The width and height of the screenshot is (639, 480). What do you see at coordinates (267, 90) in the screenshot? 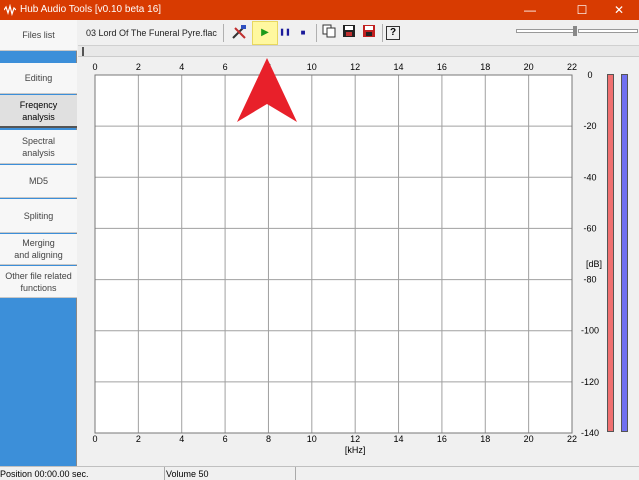
I see `annotation-arrow-icon` at bounding box center [267, 90].